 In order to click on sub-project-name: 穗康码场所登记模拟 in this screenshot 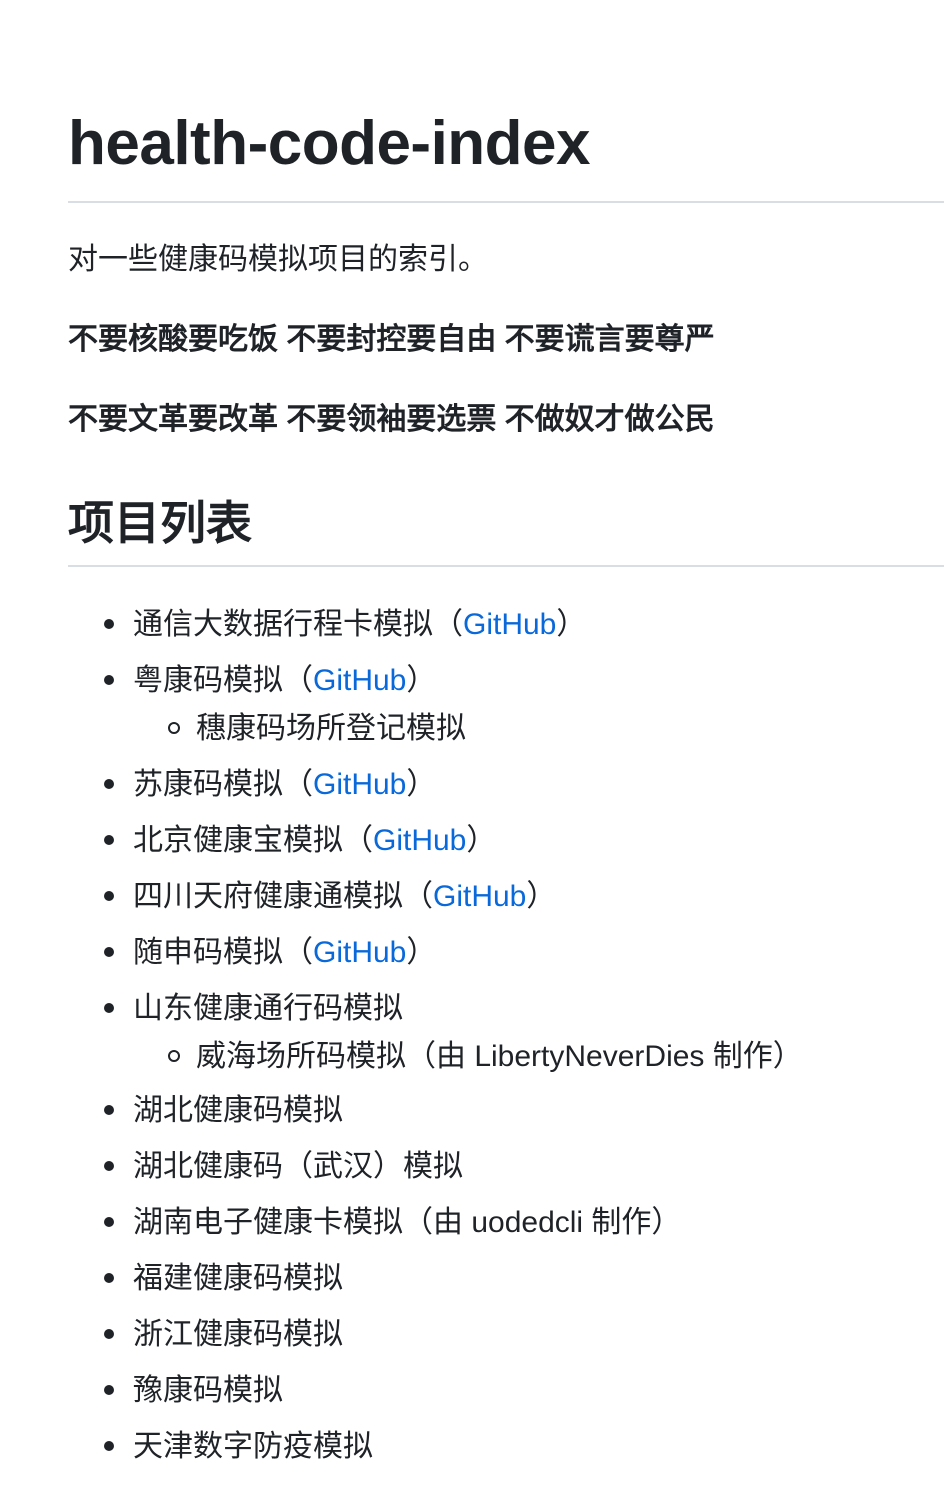, I will do `click(331, 728)`.